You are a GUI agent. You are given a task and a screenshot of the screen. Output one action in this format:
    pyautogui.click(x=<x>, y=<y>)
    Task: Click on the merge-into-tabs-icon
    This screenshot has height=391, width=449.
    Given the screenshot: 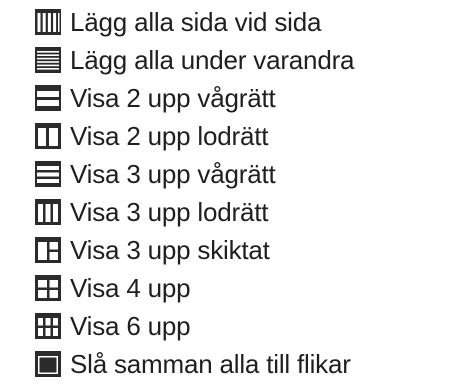 What is the action you would take?
    pyautogui.click(x=48, y=364)
    